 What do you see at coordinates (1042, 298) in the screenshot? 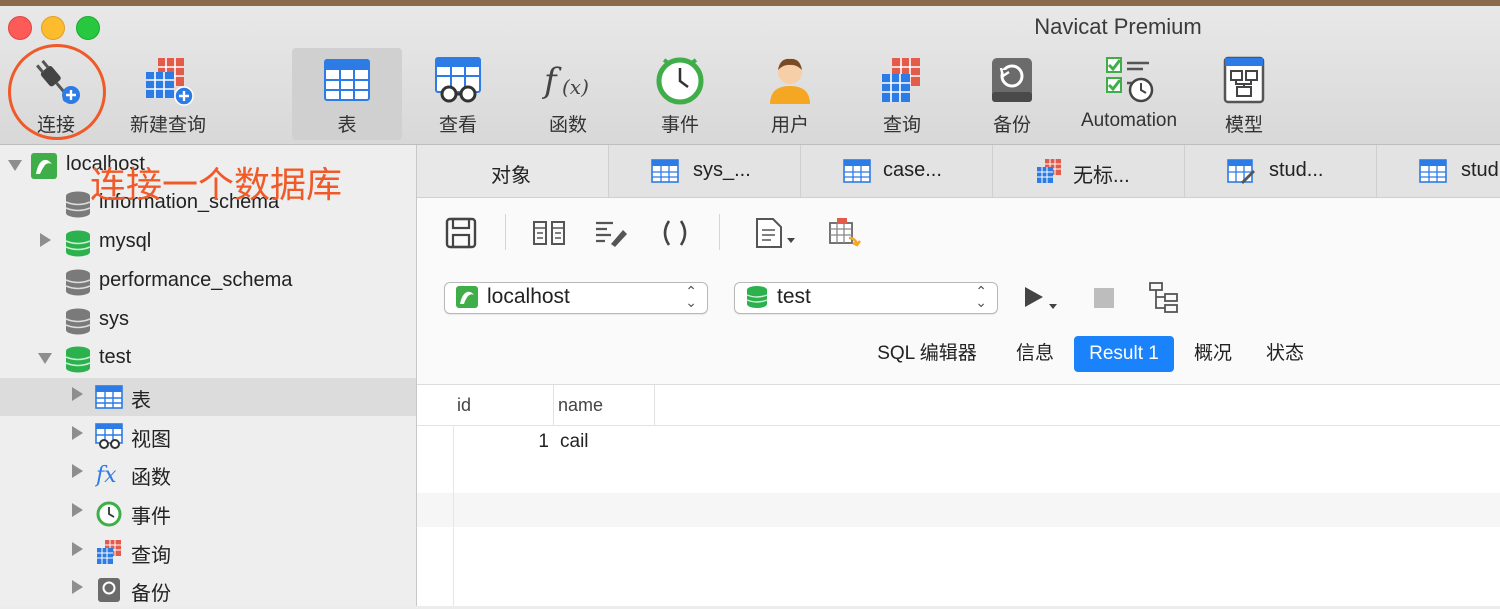
I see `run-icon` at bounding box center [1042, 298].